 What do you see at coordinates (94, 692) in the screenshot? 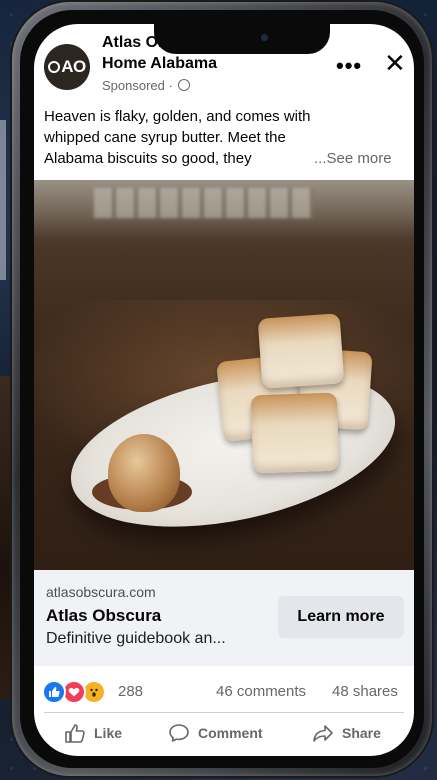
I see `wow-face-icon` at bounding box center [94, 692].